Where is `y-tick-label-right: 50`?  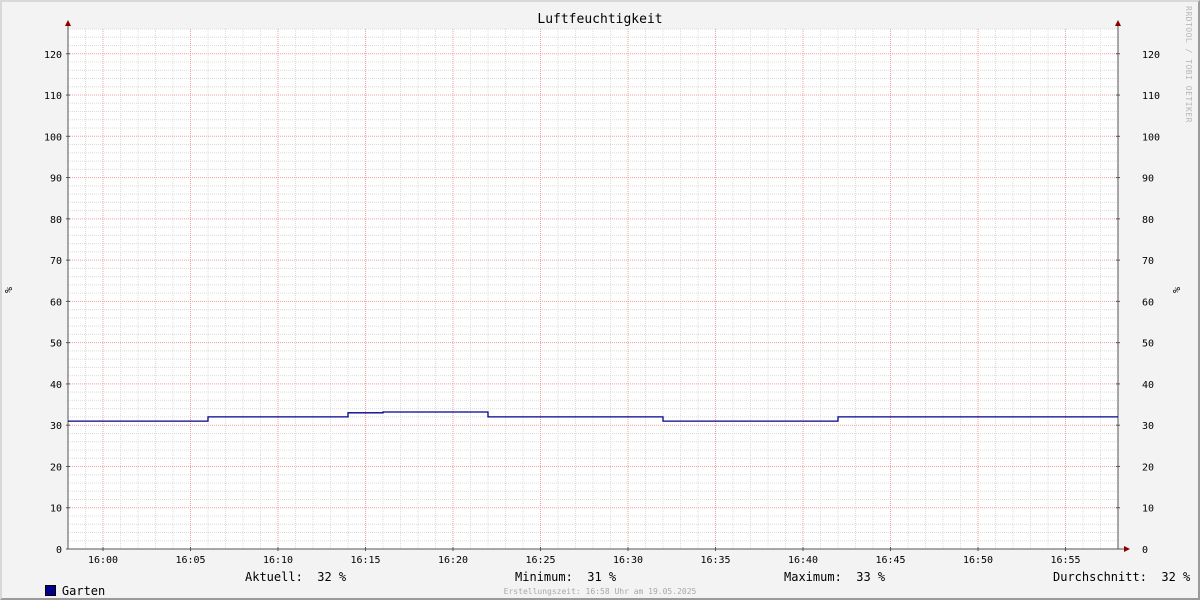 y-tick-label-right: 50 is located at coordinates (1148, 344).